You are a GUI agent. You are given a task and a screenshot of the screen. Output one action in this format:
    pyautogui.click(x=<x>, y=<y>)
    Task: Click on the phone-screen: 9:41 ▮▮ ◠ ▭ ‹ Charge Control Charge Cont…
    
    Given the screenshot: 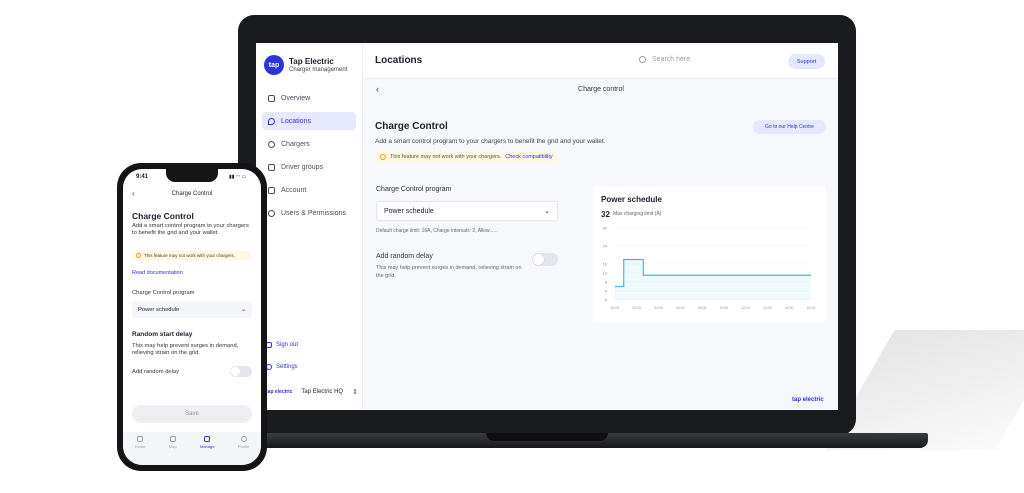 What is the action you would take?
    pyautogui.click(x=192, y=317)
    